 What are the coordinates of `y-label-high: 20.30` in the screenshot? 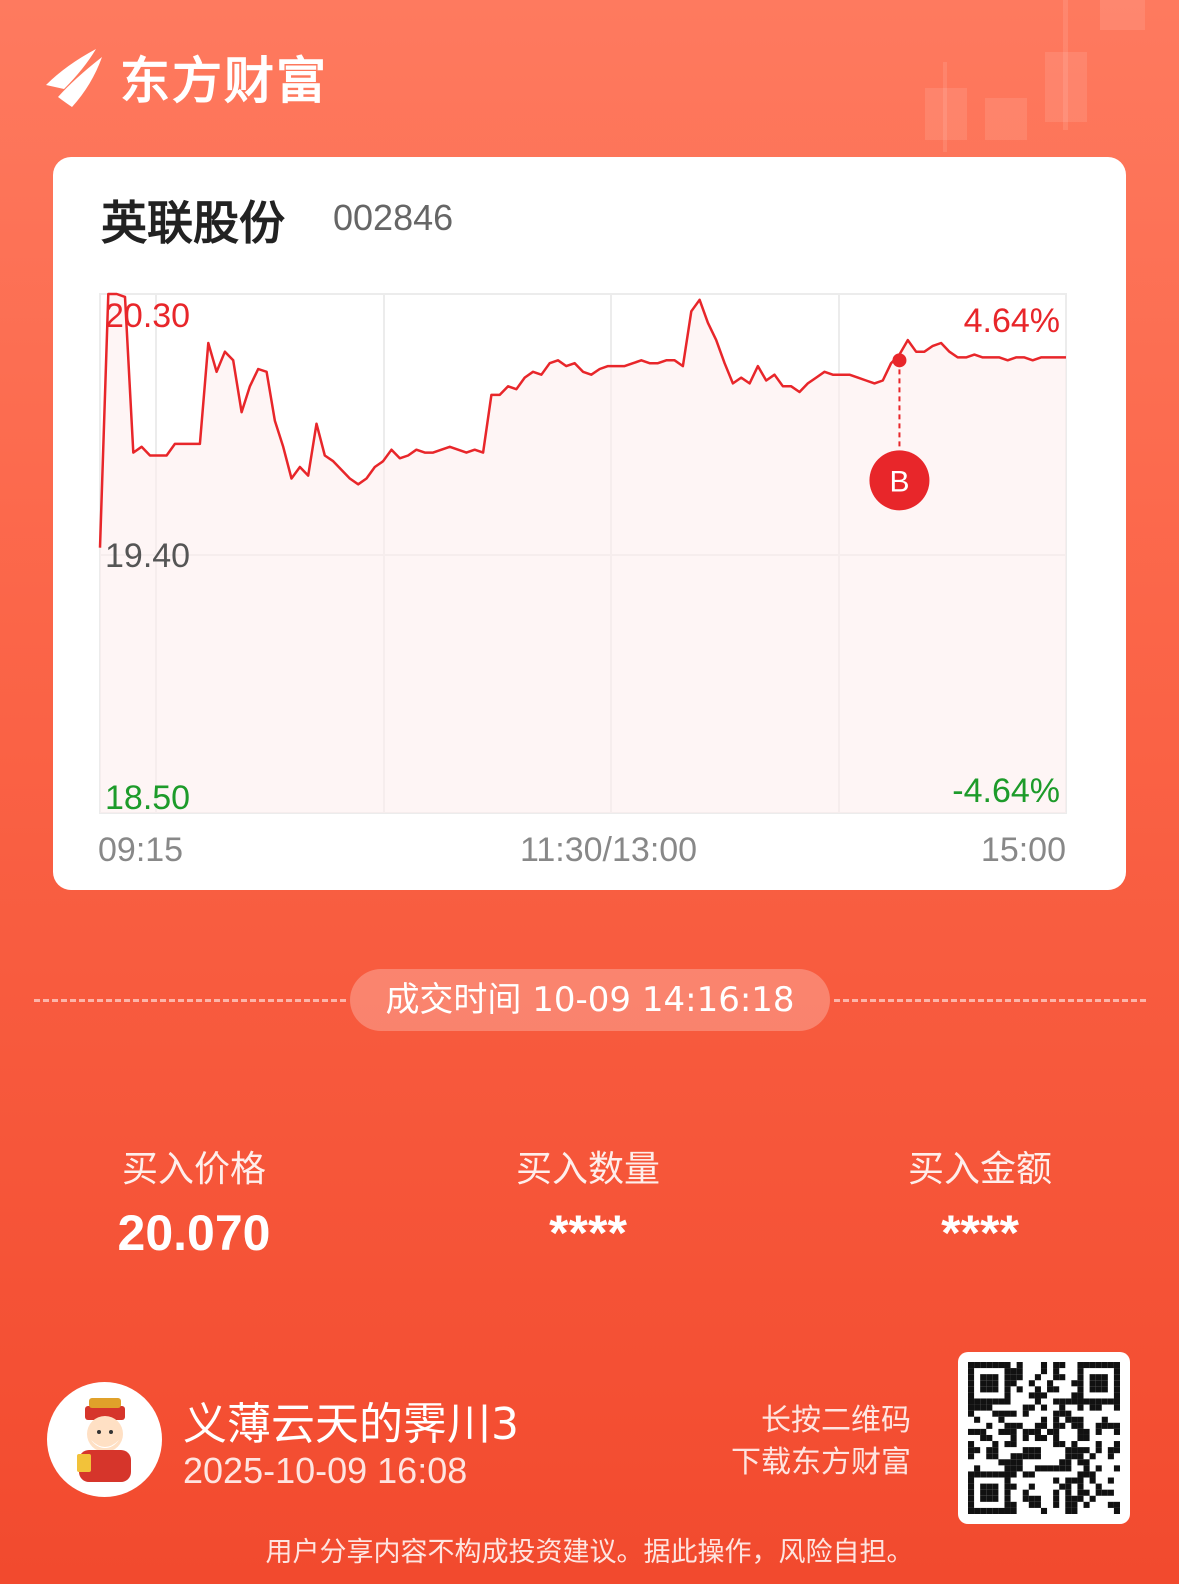 It's located at (148, 316).